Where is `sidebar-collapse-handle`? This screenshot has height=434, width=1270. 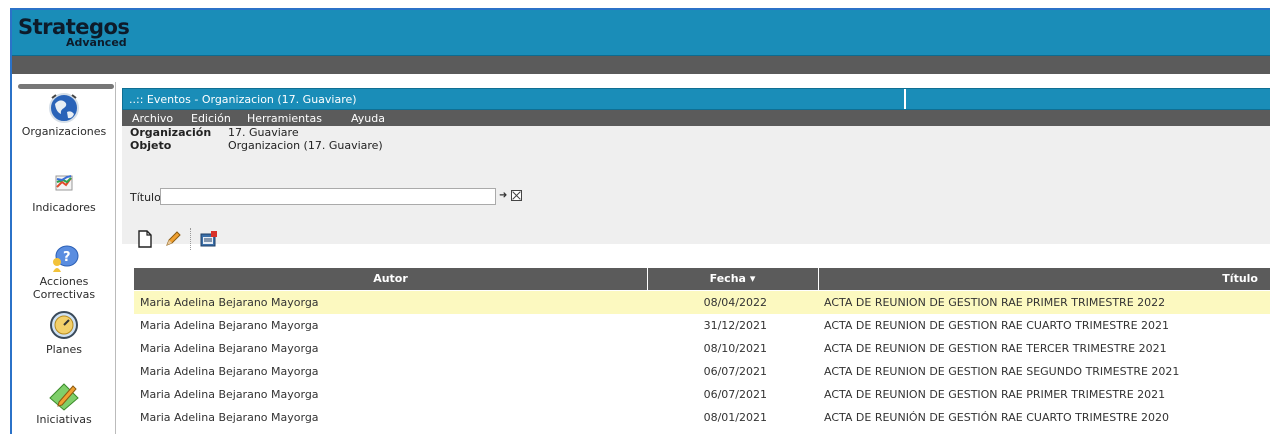
sidebar-collapse-handle is located at coordinates (66, 86).